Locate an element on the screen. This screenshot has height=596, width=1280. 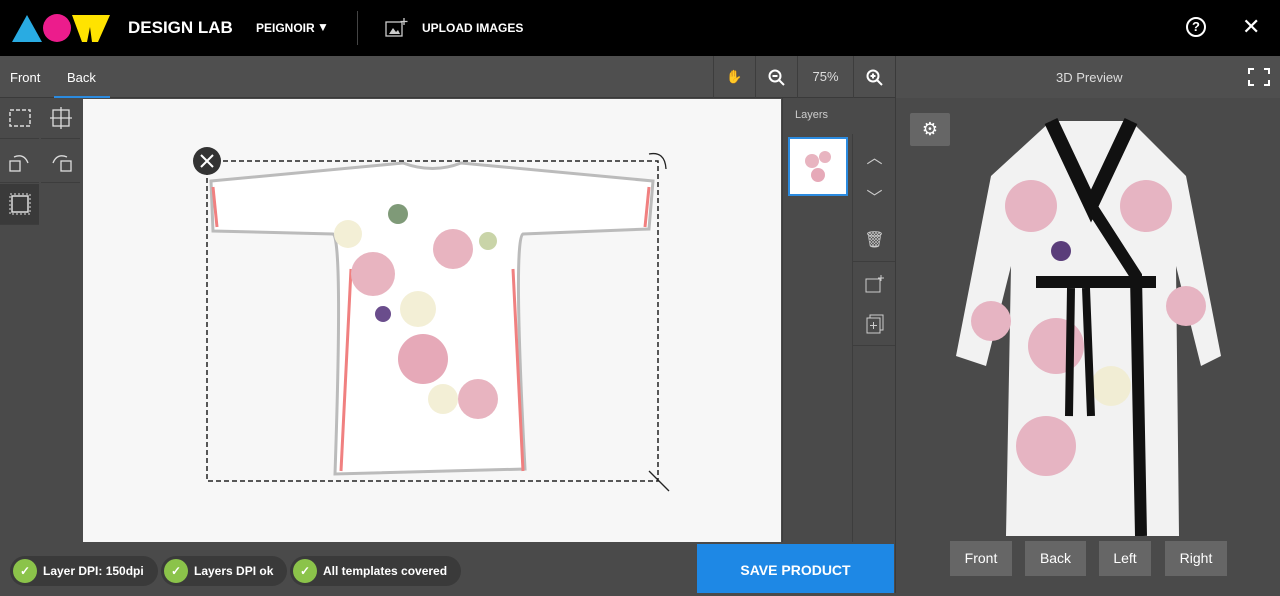
zoom-in-icon is located at coordinates (874, 77).